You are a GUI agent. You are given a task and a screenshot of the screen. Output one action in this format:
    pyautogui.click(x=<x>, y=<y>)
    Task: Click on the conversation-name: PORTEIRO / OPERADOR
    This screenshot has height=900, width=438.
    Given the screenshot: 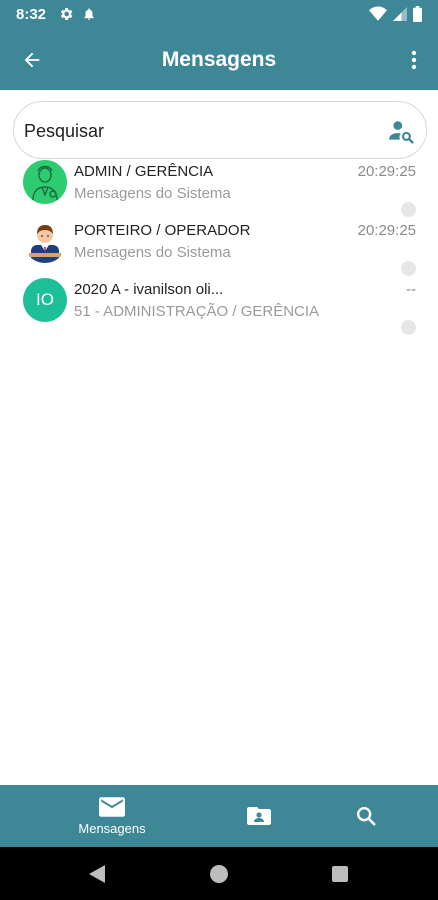 What is the action you would take?
    pyautogui.click(x=162, y=230)
    